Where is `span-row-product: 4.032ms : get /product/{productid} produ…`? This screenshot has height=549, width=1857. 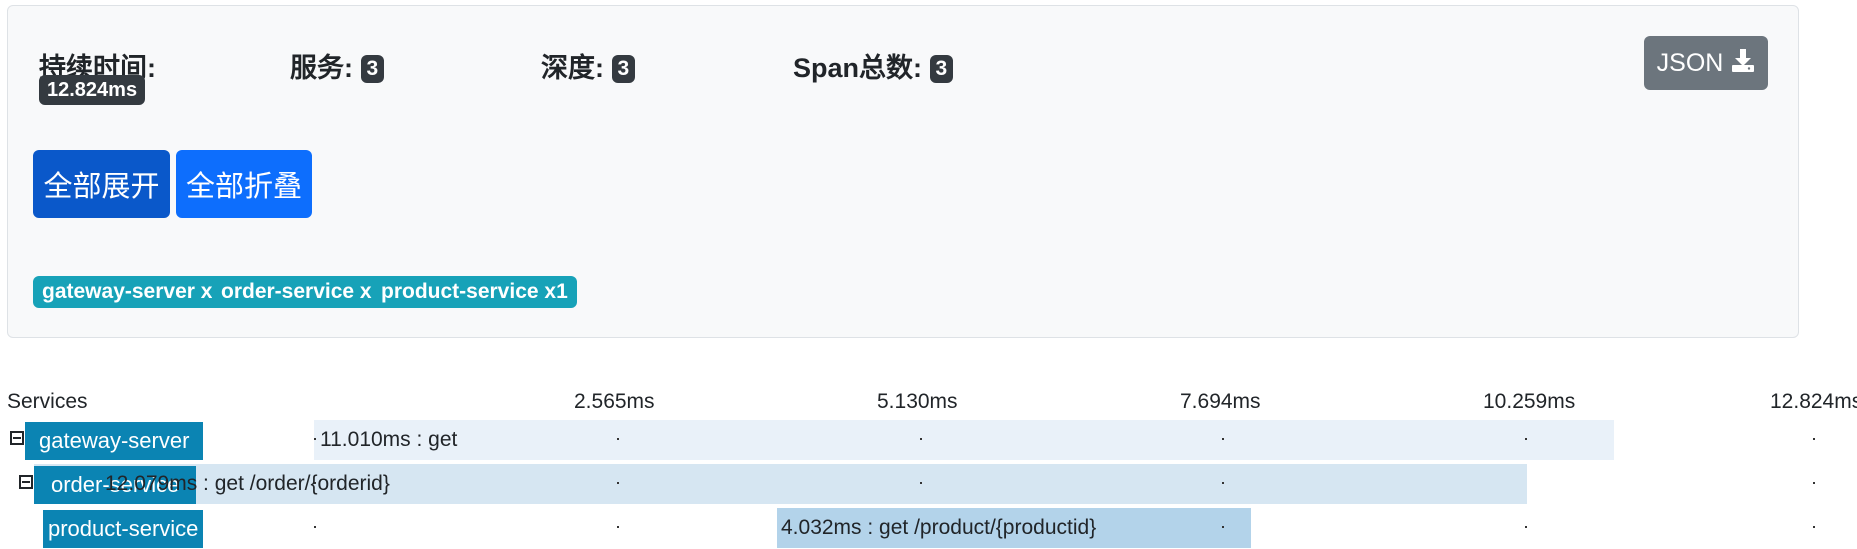 span-row-product: 4.032ms : get /product/{productid} produ… is located at coordinates (928, 528).